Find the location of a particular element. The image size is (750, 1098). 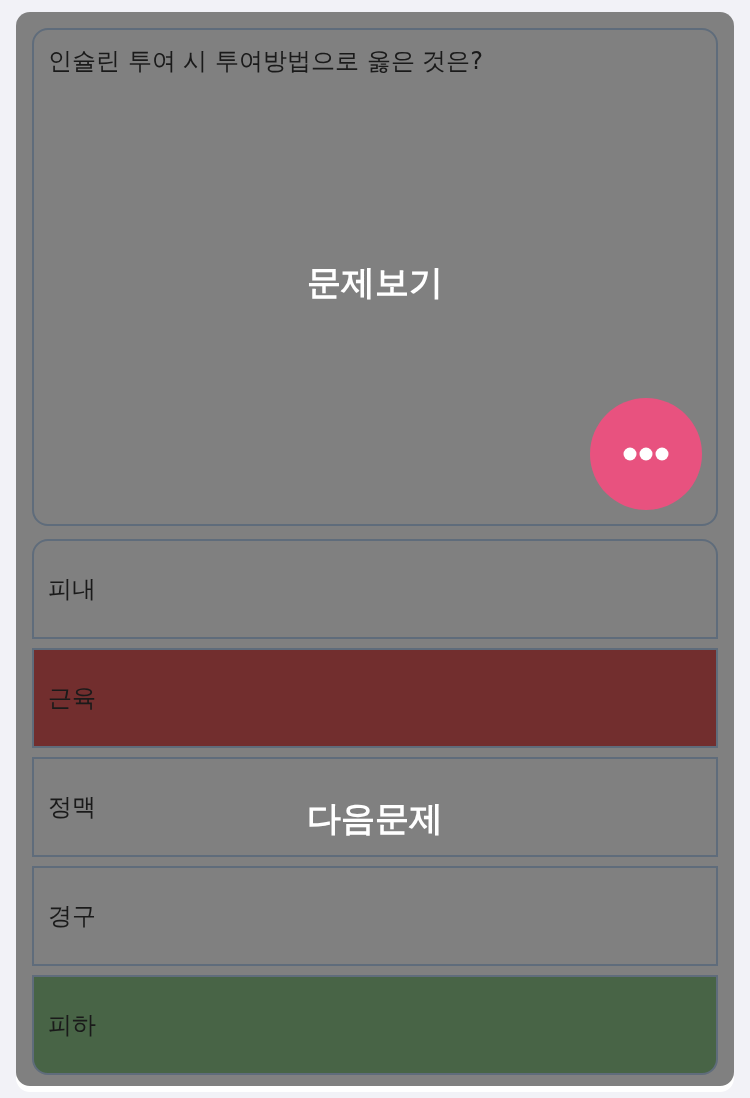

question-text: 인슐린 투여 시 투여방법으로 옳은 것은? is located at coordinates (266, 61).